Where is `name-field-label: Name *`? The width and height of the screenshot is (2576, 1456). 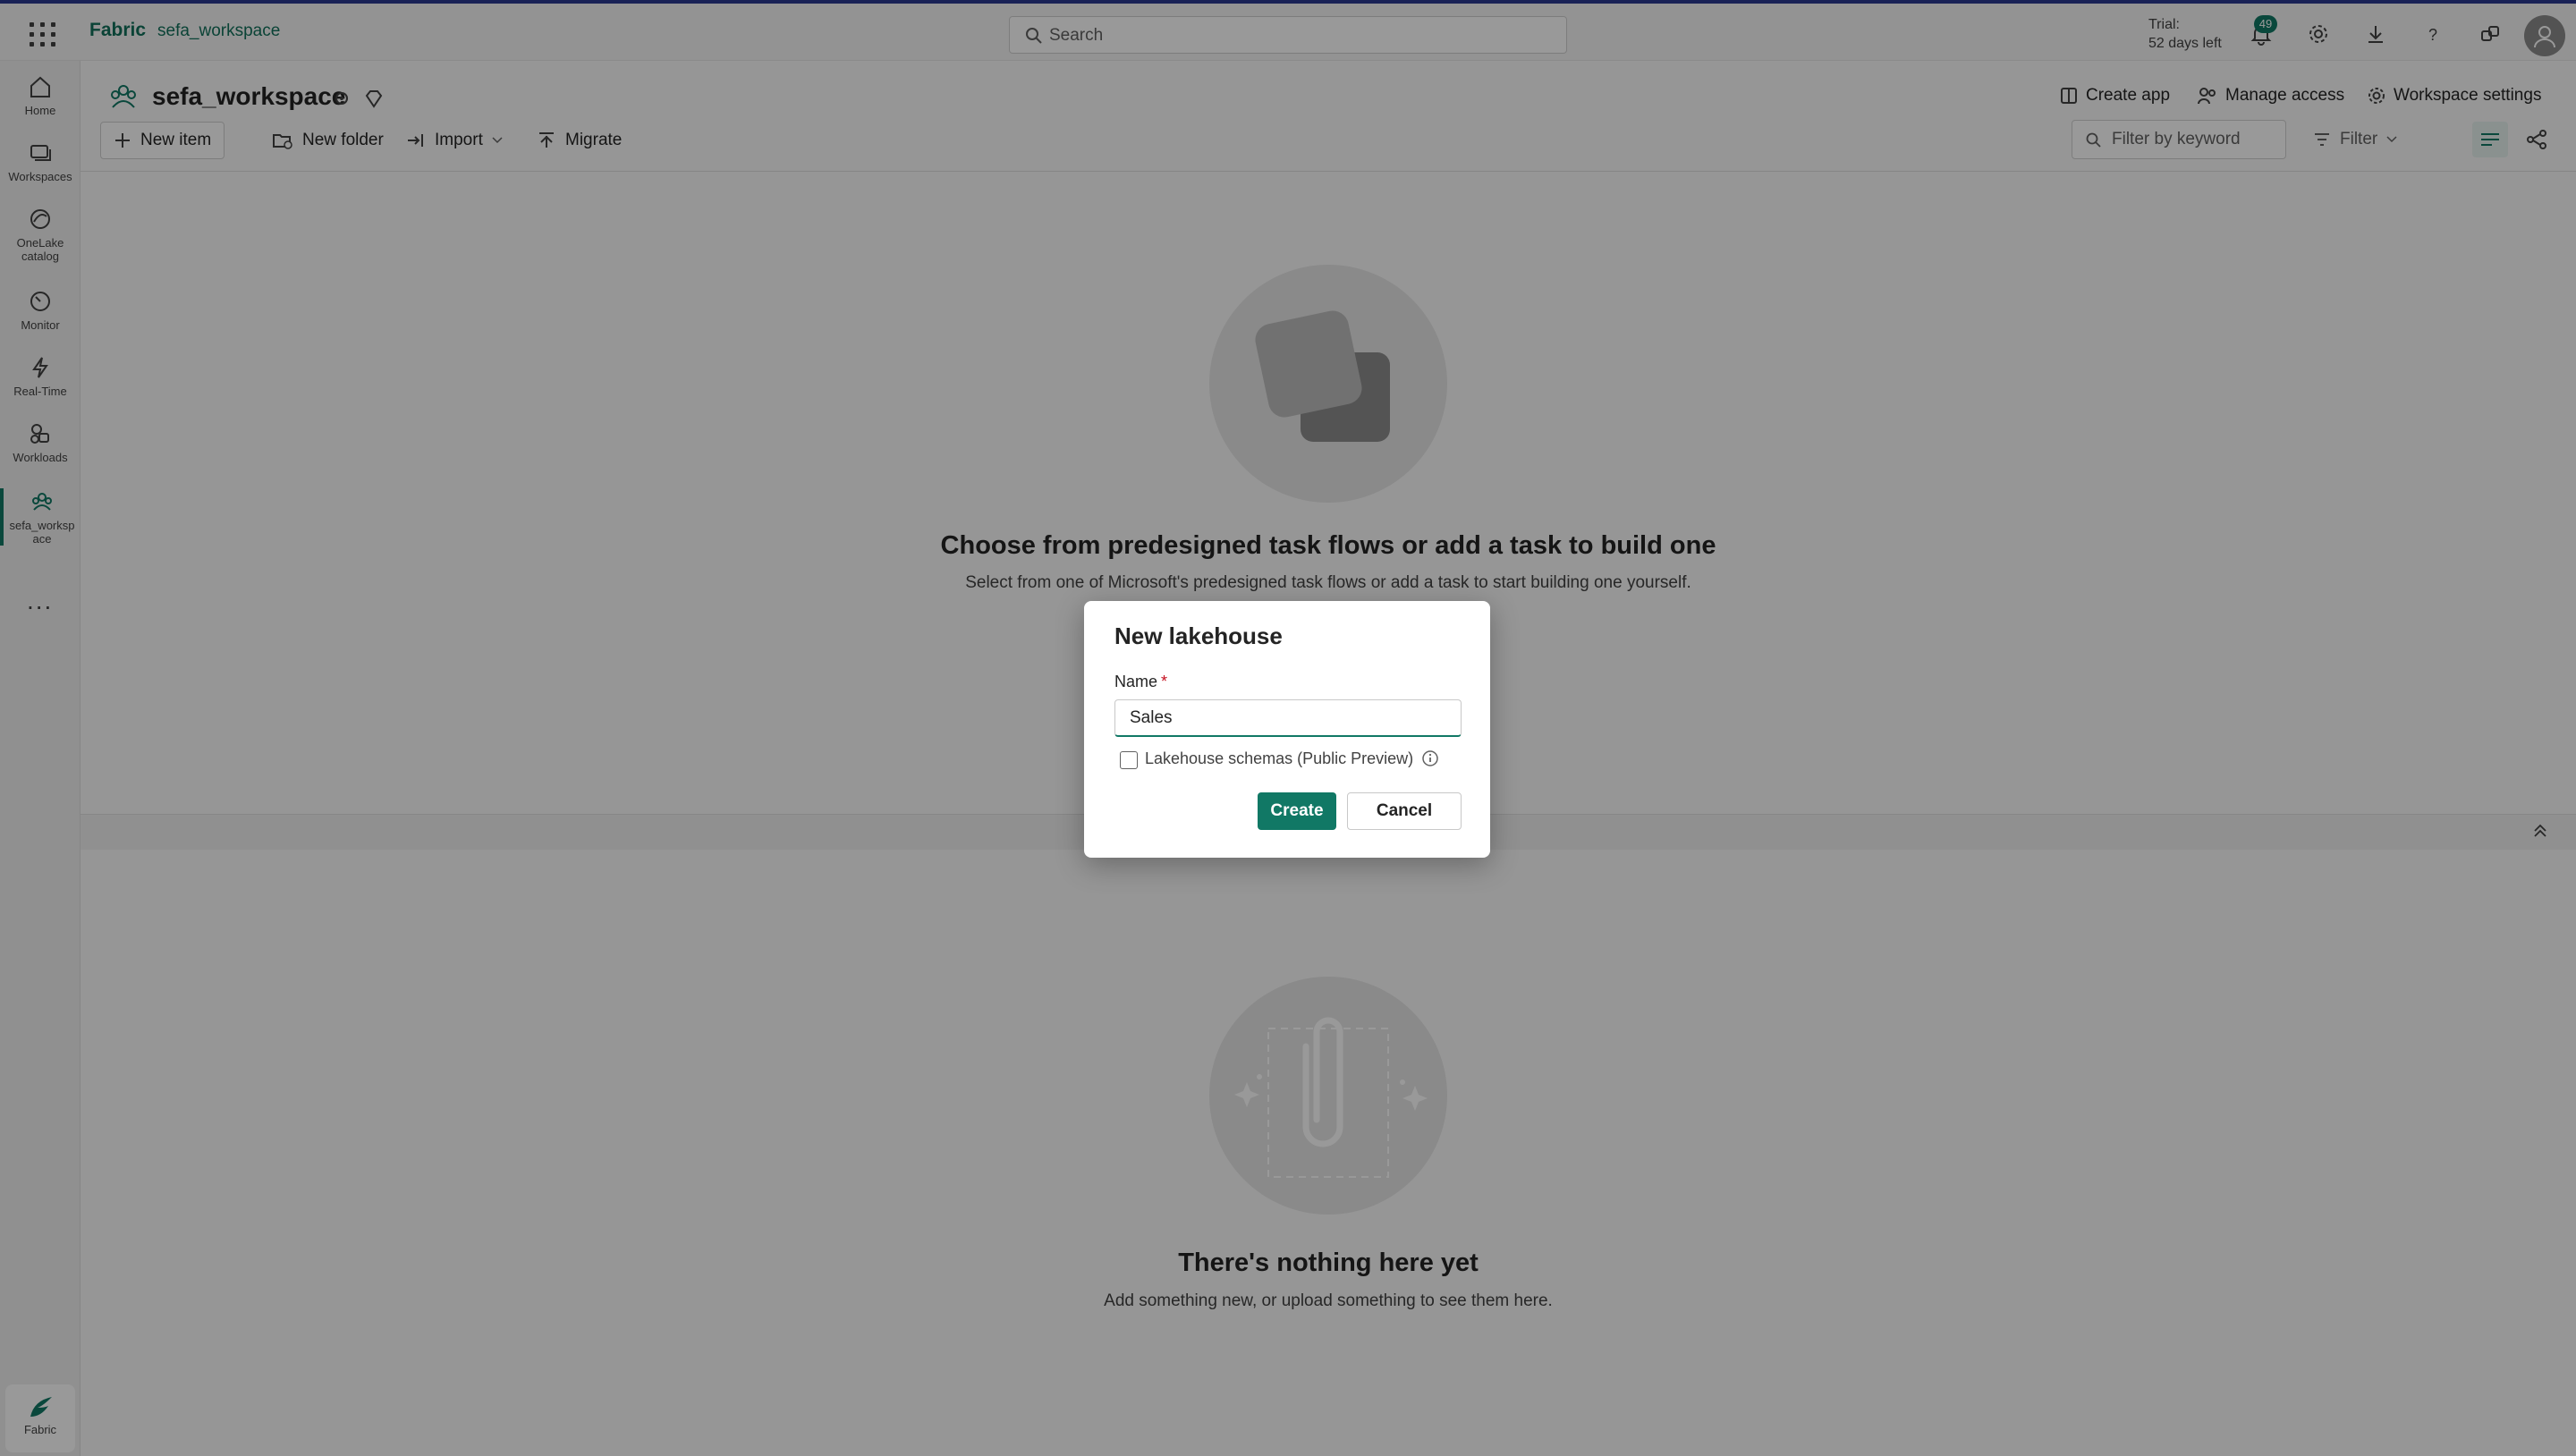 name-field-label: Name * is located at coordinates (1140, 682).